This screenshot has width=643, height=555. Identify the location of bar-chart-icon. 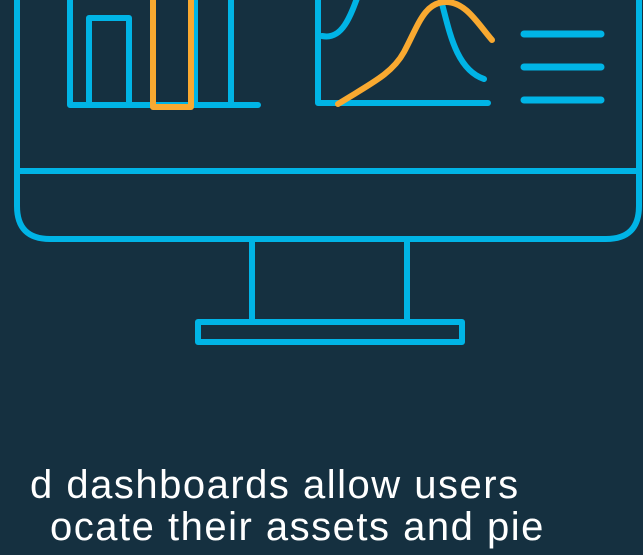
(164, 55).